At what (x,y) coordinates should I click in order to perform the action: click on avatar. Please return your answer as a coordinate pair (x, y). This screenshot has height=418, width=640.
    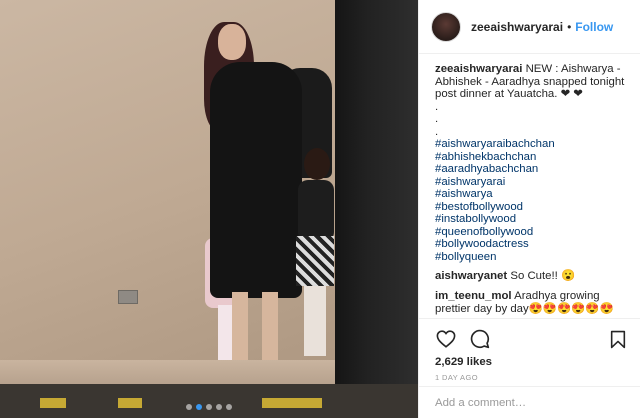
    Looking at the image, I should click on (446, 26).